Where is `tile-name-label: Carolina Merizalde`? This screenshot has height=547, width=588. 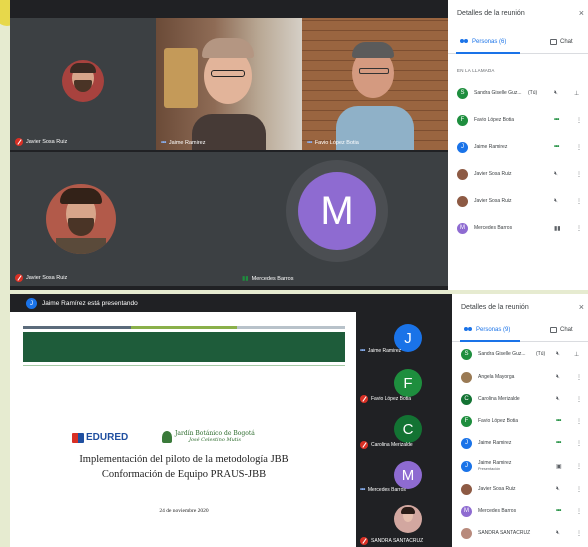 tile-name-label: Carolina Merizalde is located at coordinates (386, 445).